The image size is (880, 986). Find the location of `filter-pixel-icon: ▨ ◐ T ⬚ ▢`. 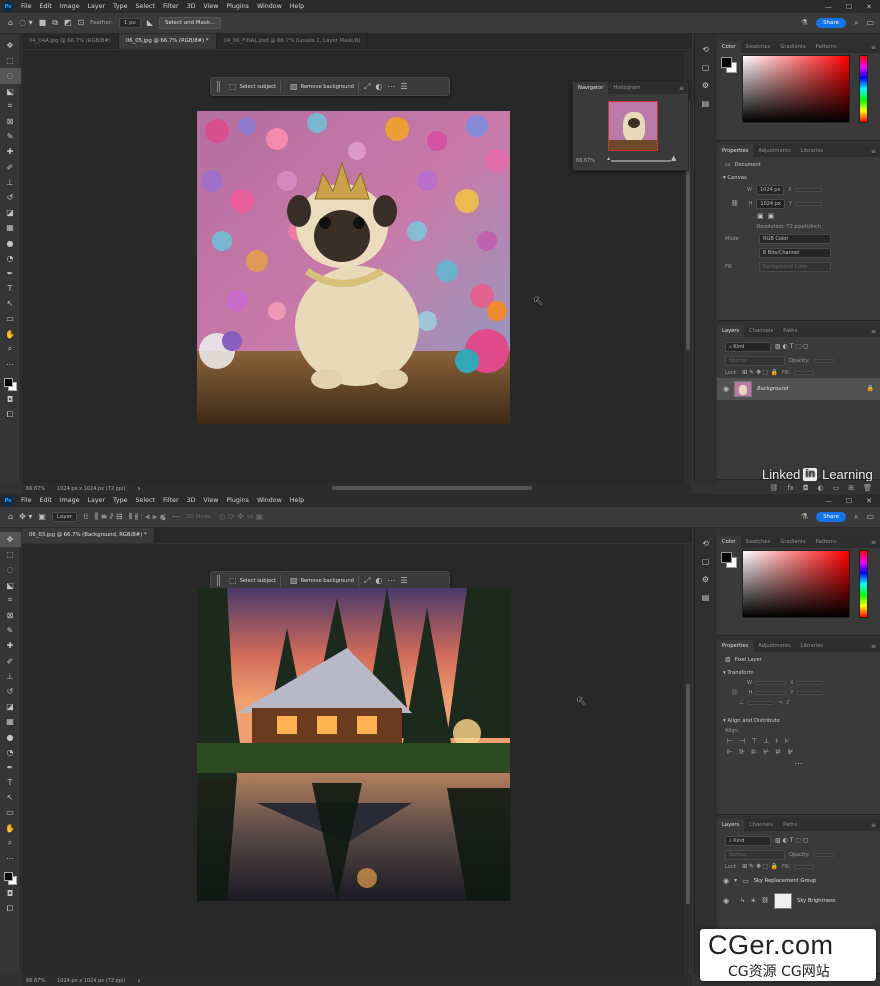

filter-pixel-icon: ▨ ◐ T ⬚ ▢ is located at coordinates (792, 347).